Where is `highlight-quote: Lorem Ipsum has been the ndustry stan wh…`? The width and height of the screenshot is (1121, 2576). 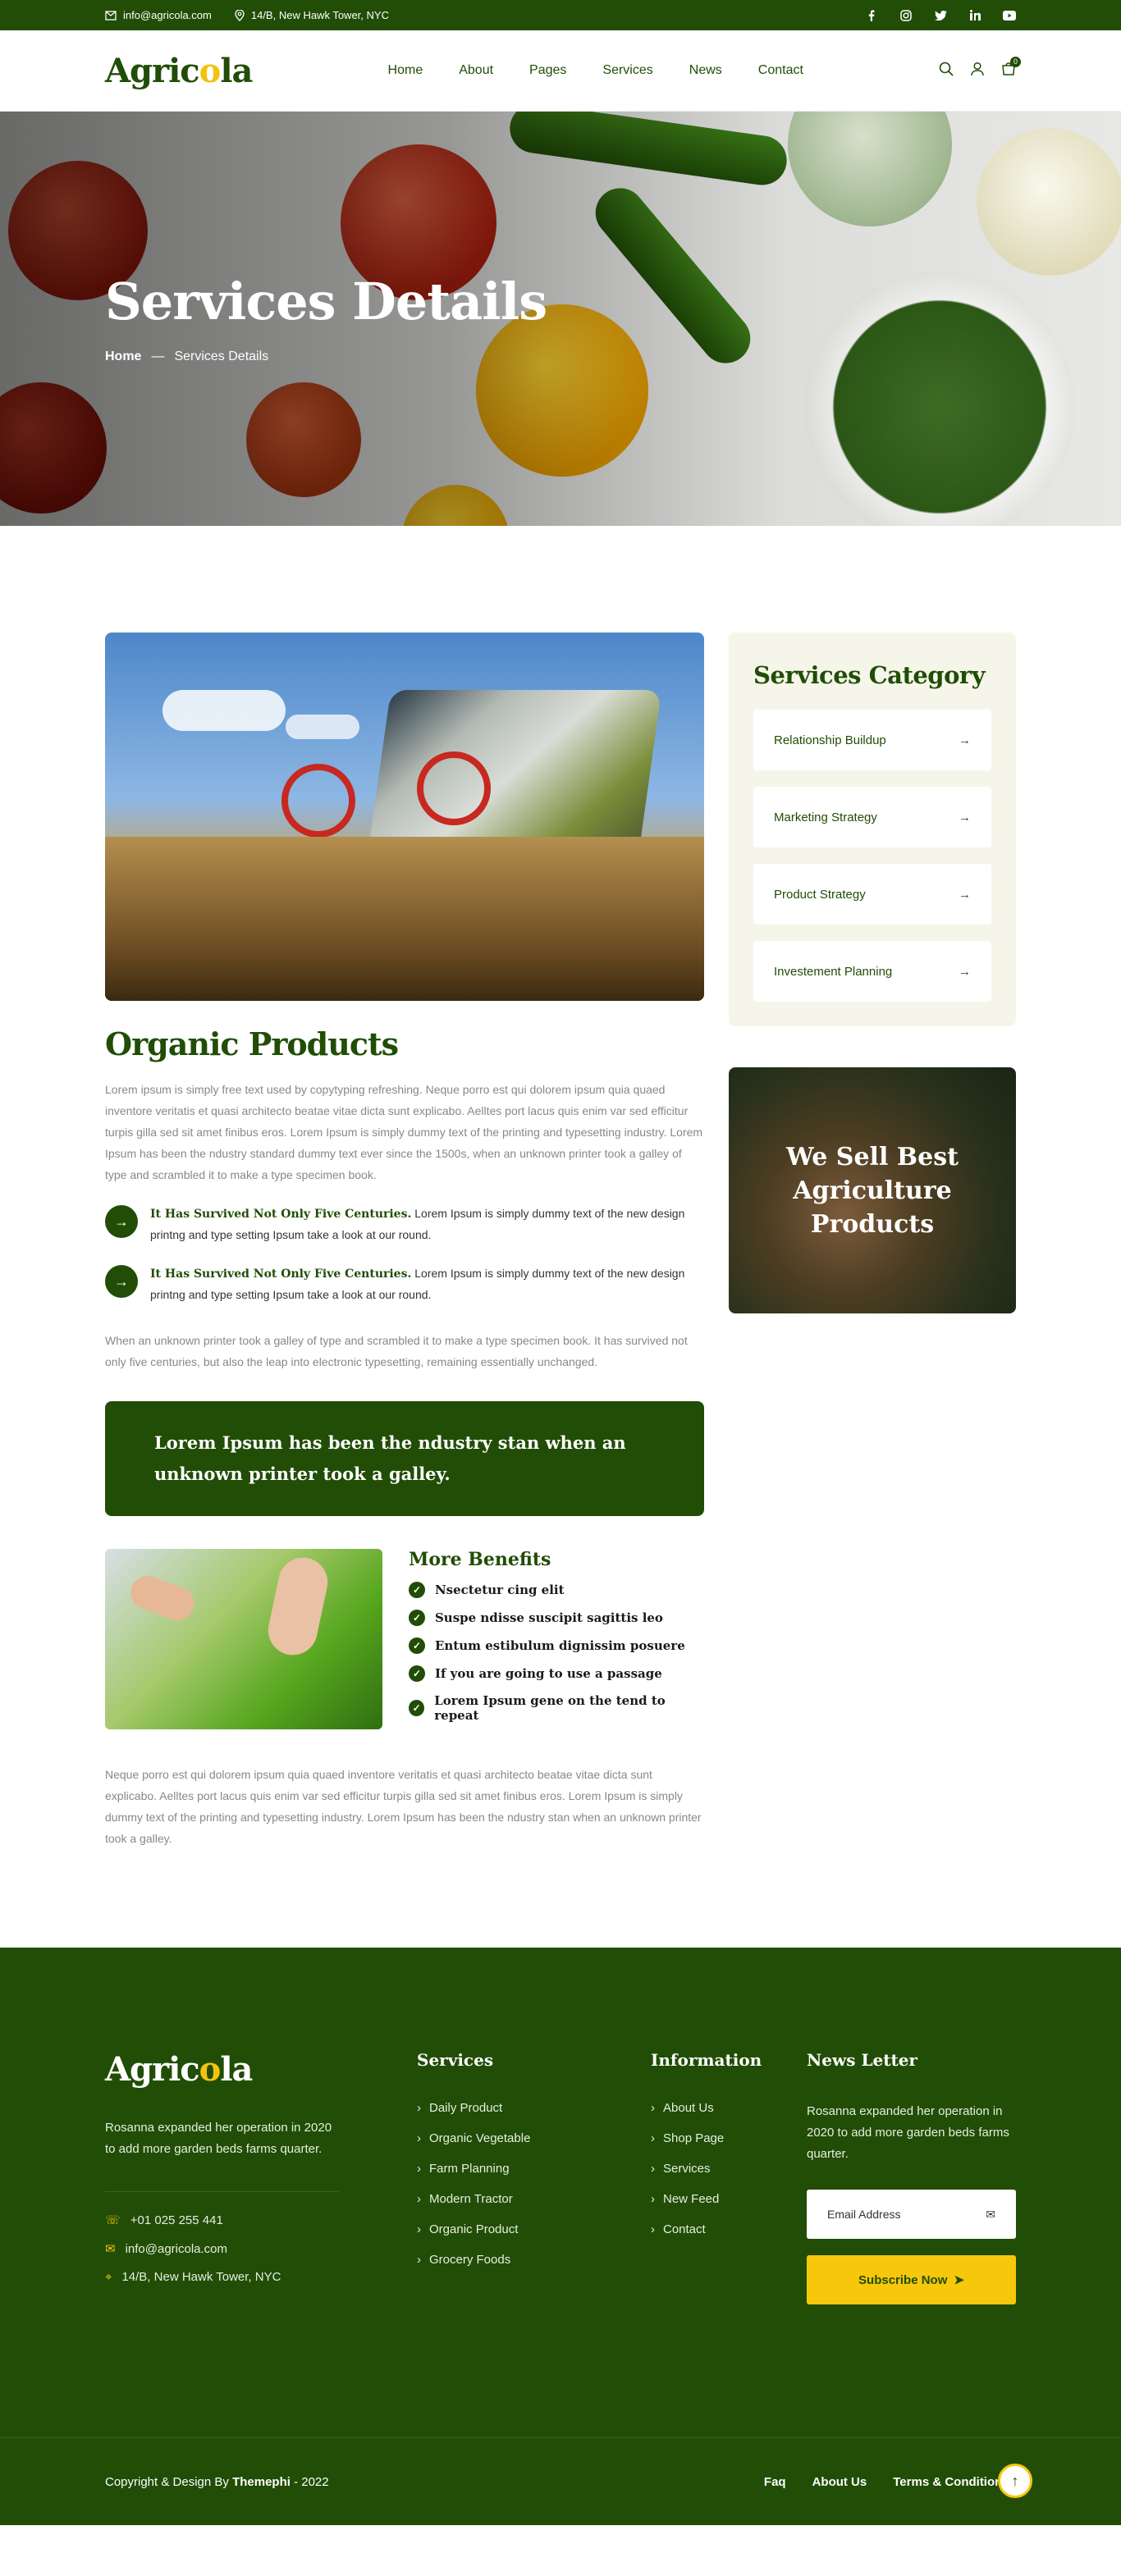
highlight-quote: Lorem Ipsum has been the ndustry stan wh… is located at coordinates (404, 1458).